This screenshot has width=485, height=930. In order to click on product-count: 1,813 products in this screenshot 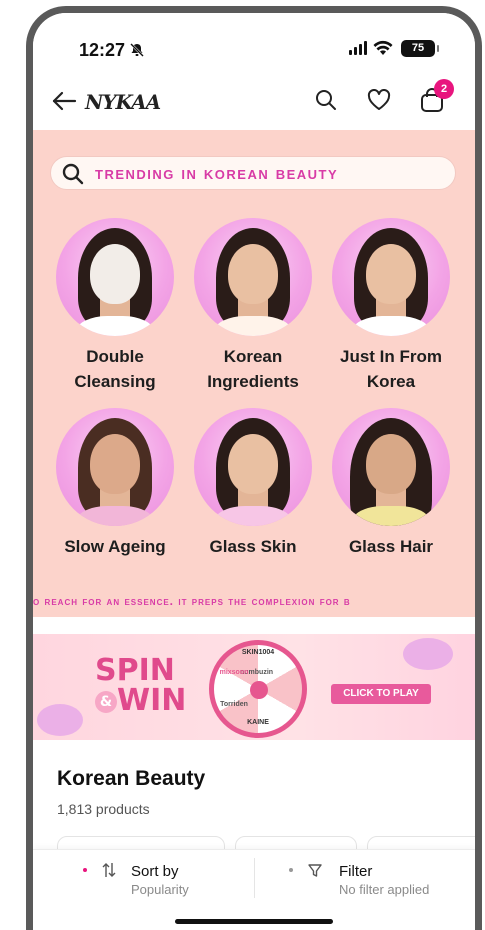, I will do `click(103, 809)`.